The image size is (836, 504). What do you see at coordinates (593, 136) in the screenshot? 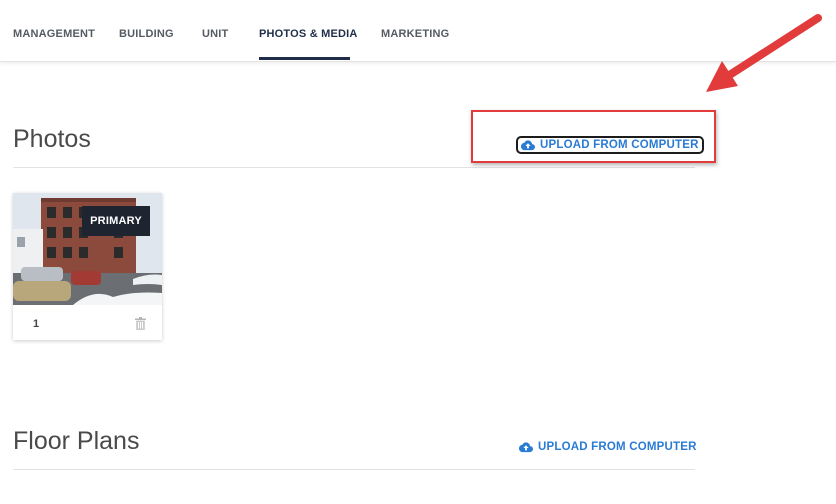
I see `annotation-highlight-box` at bounding box center [593, 136].